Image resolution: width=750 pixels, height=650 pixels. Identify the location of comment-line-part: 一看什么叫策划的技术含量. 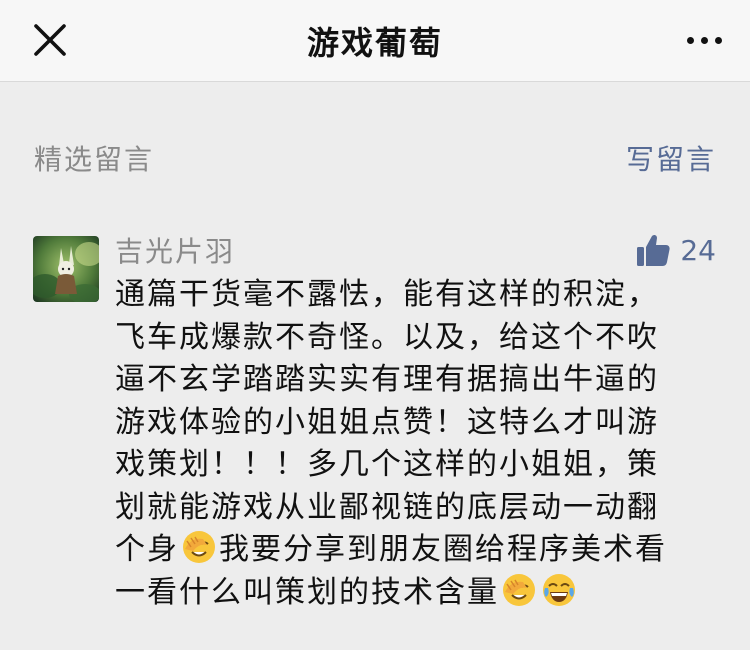
(307, 592).